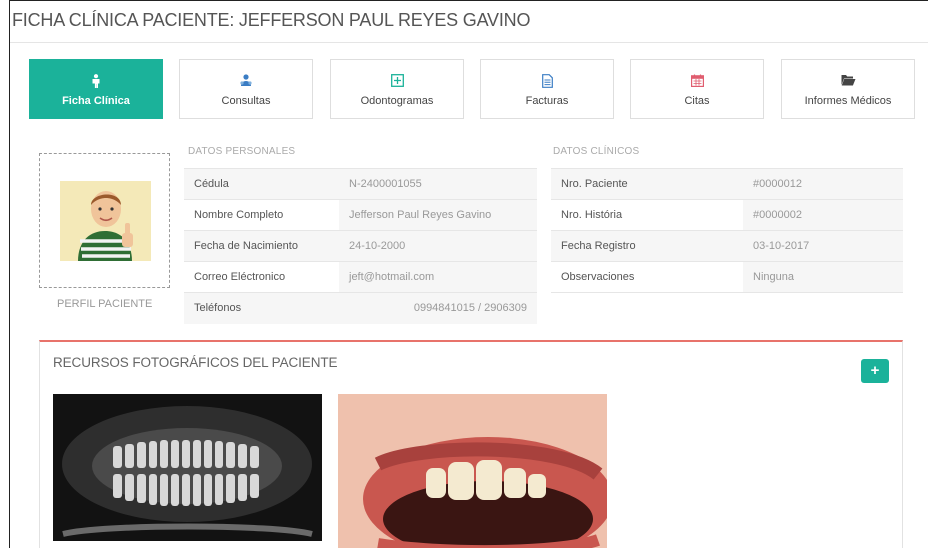 The width and height of the screenshot is (928, 548). What do you see at coordinates (246, 81) in the screenshot?
I see `users-icon` at bounding box center [246, 81].